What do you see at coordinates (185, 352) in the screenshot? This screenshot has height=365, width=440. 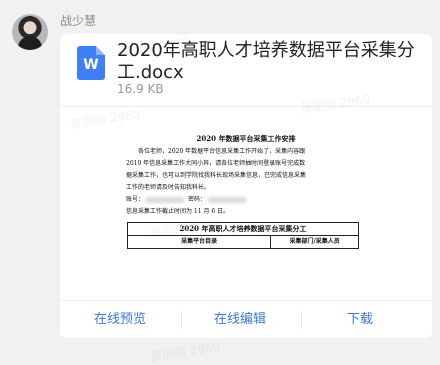 I see `watermark: 张丽丽 2960` at bounding box center [185, 352].